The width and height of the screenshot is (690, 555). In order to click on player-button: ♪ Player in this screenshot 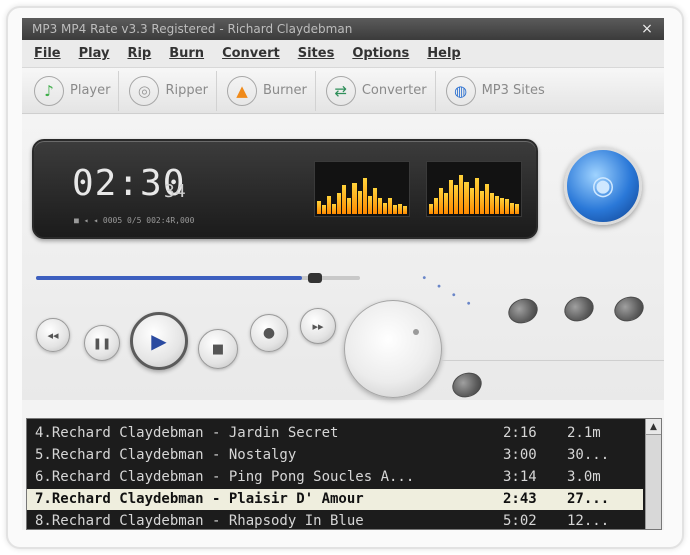, I will do `click(75, 90)`.